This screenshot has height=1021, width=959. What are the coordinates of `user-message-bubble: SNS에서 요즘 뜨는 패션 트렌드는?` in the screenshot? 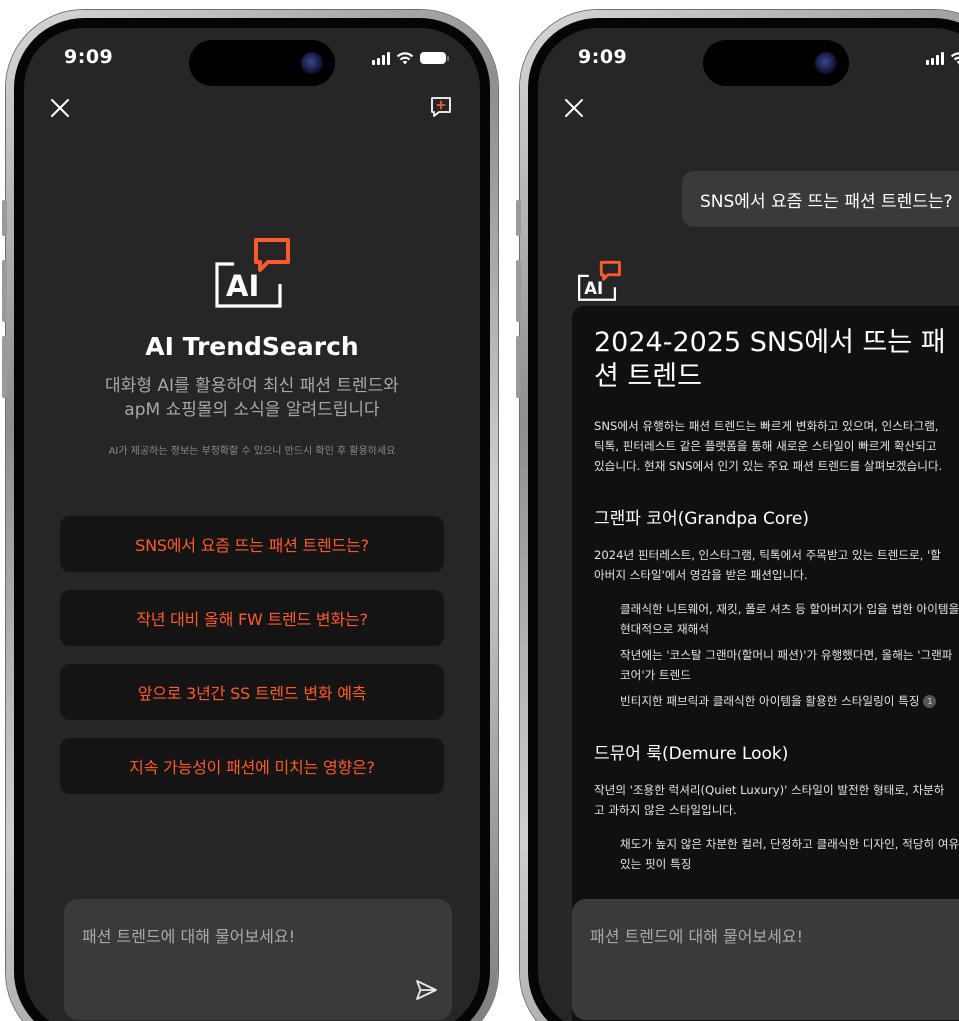 It's located at (820, 199).